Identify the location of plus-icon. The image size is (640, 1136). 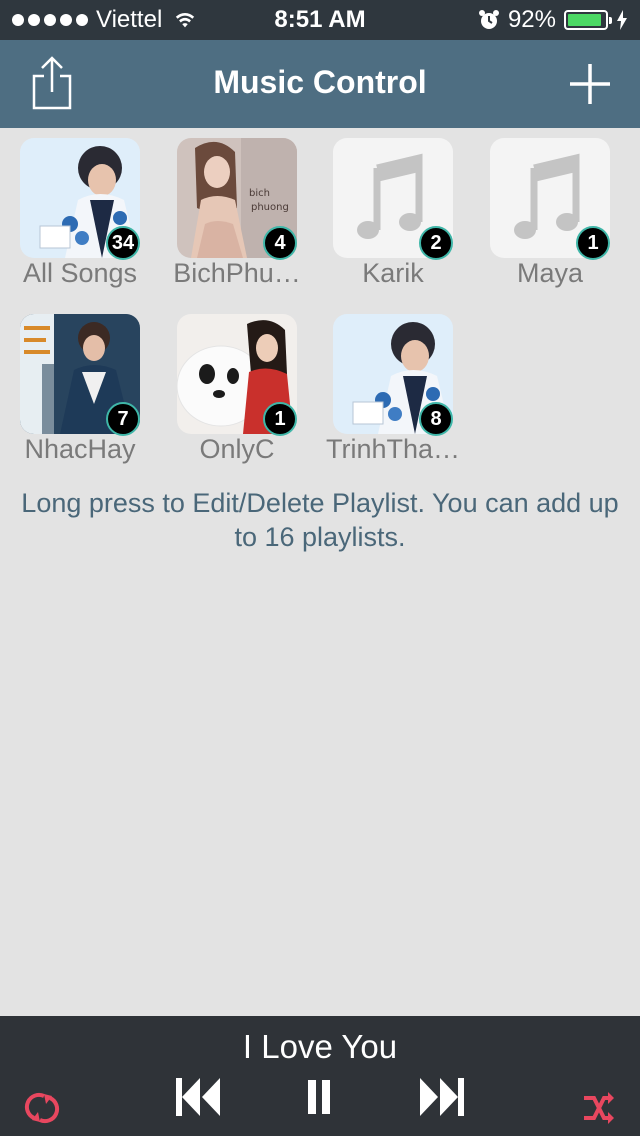
(590, 84).